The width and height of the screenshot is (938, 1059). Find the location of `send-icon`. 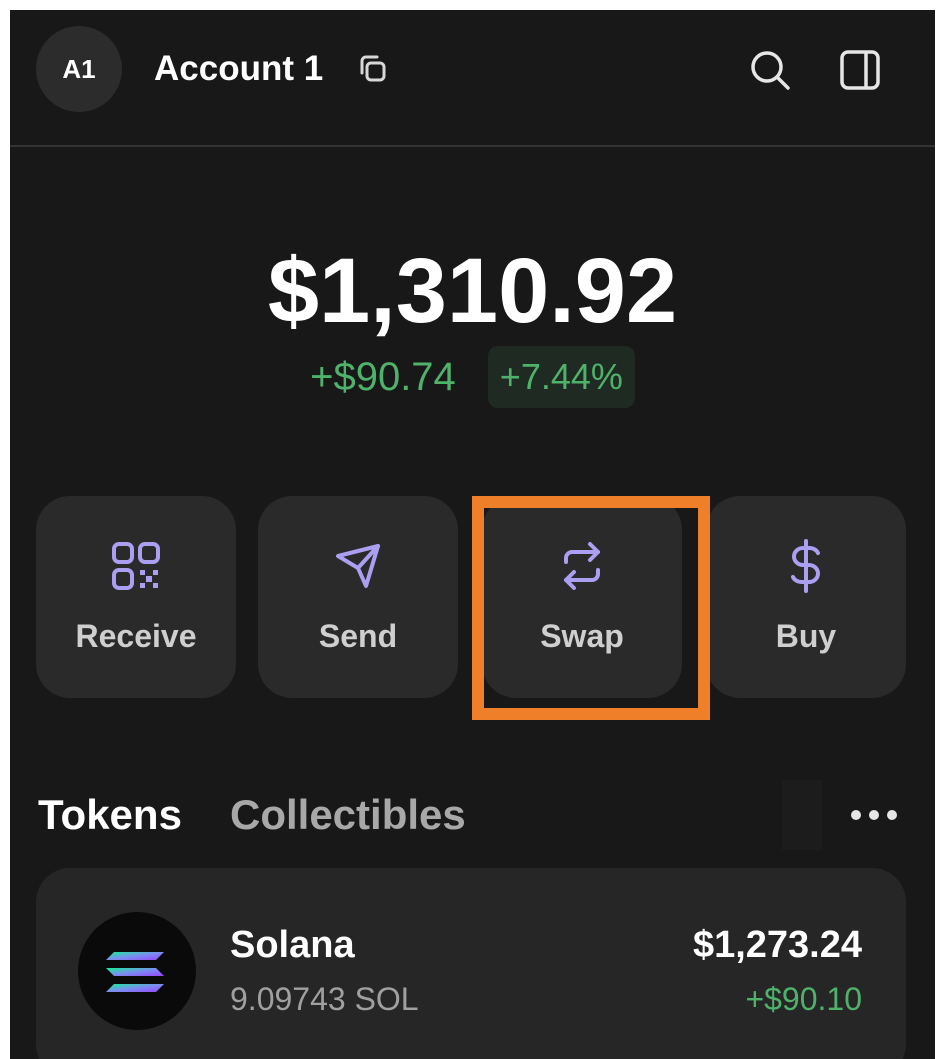

send-icon is located at coordinates (358, 566).